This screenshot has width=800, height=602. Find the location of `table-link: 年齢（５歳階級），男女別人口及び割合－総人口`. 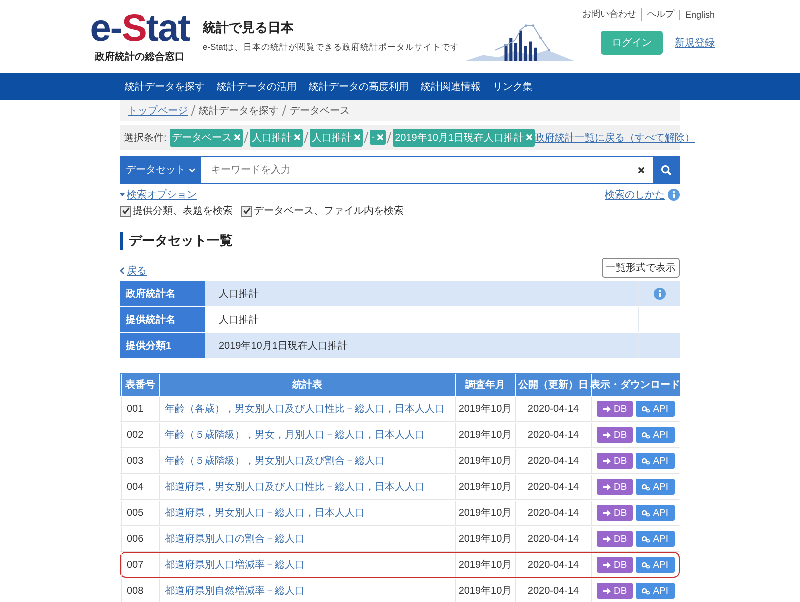

table-link: 年齢（５歳階級），男女別人口及び割合－総人口 is located at coordinates (307, 461).